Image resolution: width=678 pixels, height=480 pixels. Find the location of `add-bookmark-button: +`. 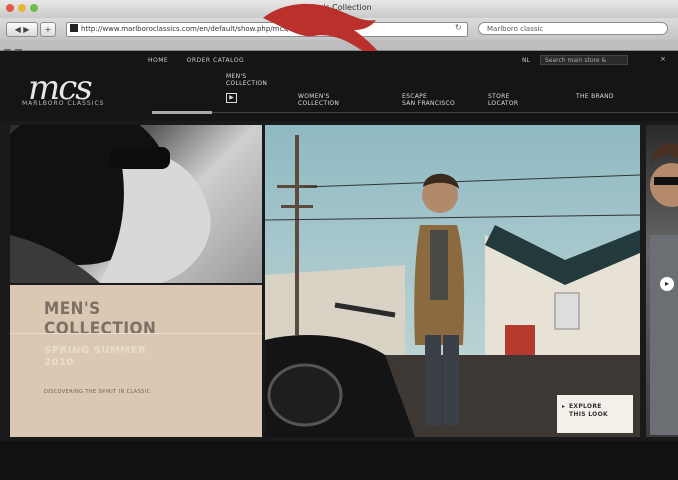

add-bookmark-button: + is located at coordinates (48, 29).